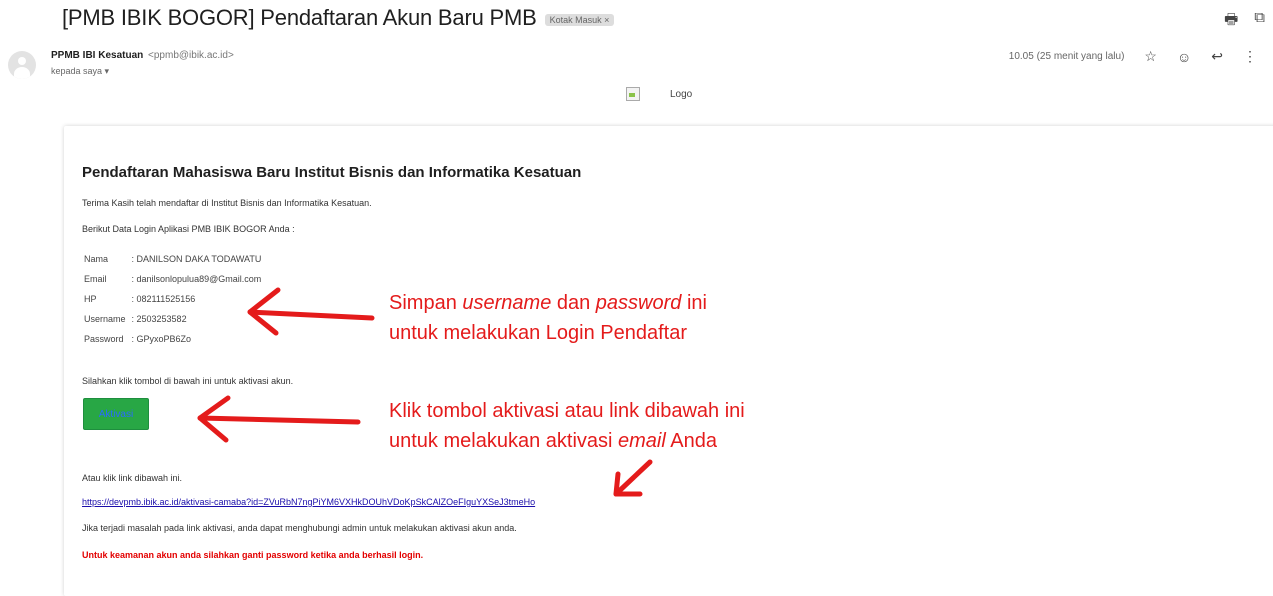 This screenshot has height=596, width=1273. Describe the element at coordinates (659, 94) in the screenshot. I see `logo-area: Logo` at that location.